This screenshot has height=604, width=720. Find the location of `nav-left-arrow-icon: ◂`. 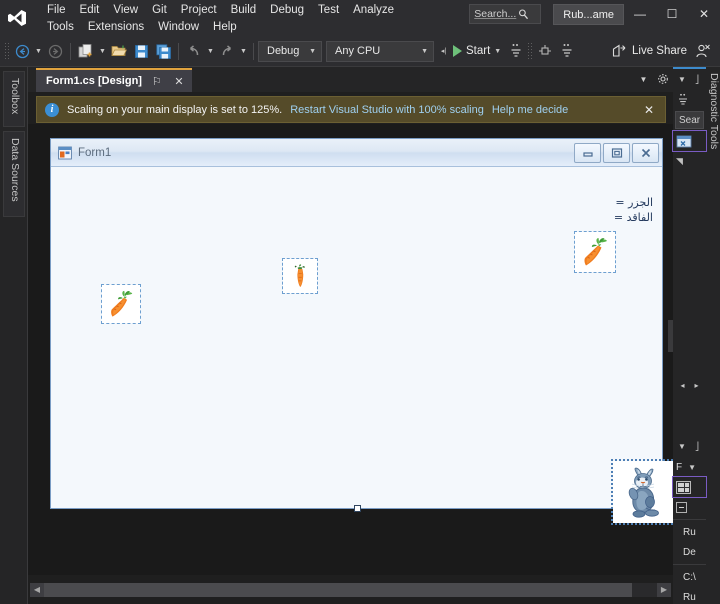

nav-left-arrow-icon: ◂ is located at coordinates (682, 385).